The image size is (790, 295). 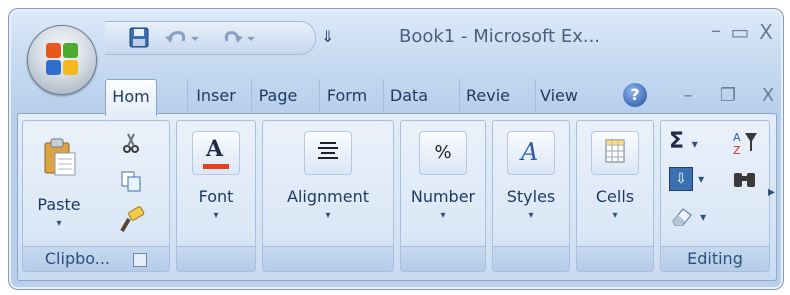 What do you see at coordinates (132, 220) in the screenshot?
I see `format-painter-icon` at bounding box center [132, 220].